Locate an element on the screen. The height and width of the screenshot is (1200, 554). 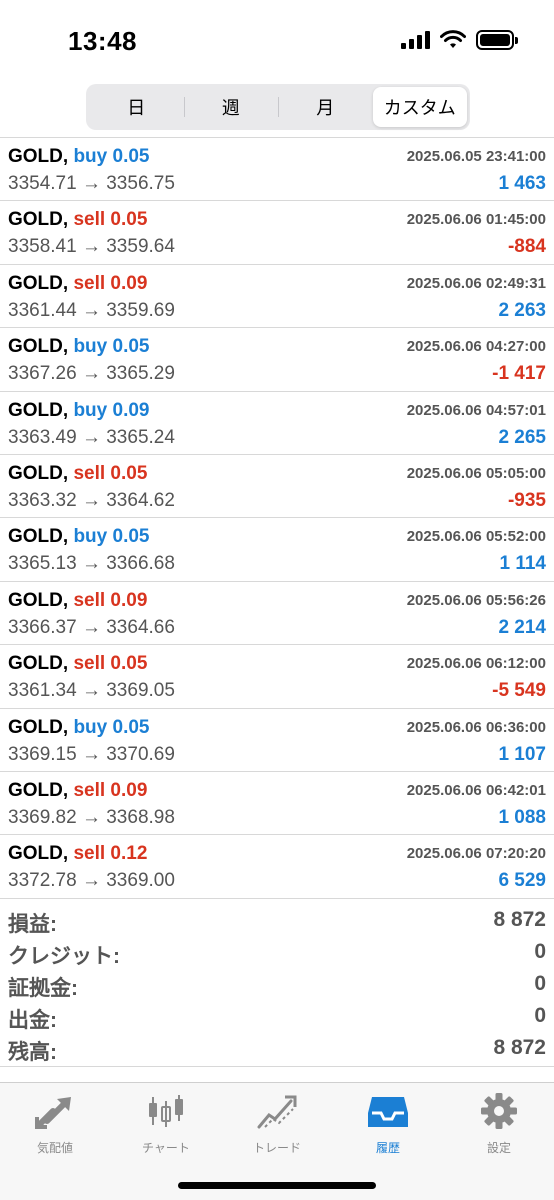
trade-time: 2025.06.06 01:45:00 is located at coordinates (476, 220).